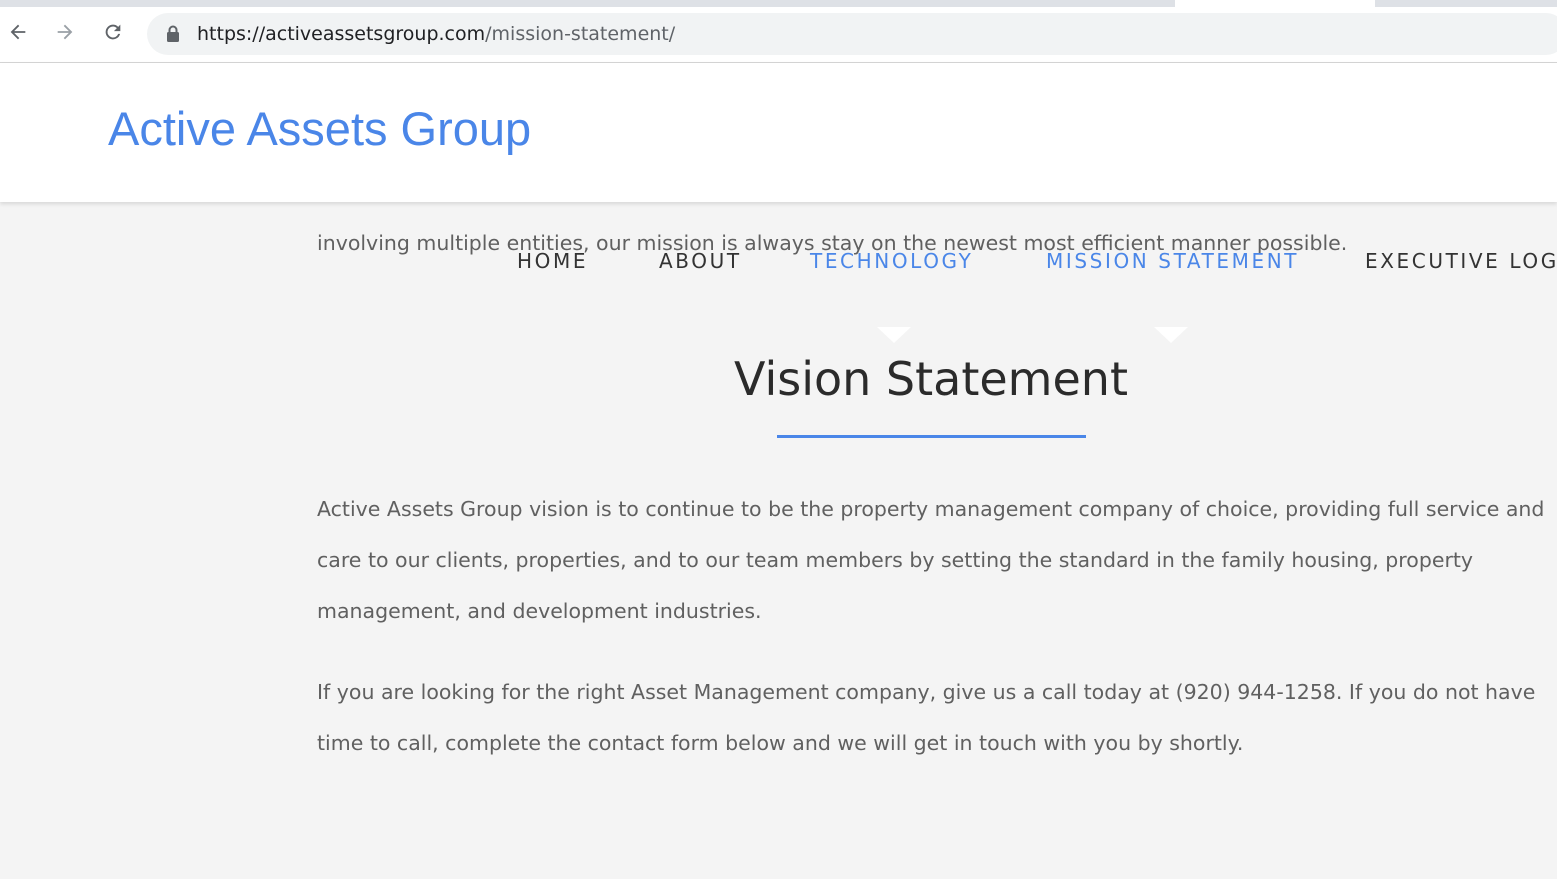 This screenshot has height=879, width=1557. What do you see at coordinates (580, 34) in the screenshot?
I see `url-path: /mission-statement/` at bounding box center [580, 34].